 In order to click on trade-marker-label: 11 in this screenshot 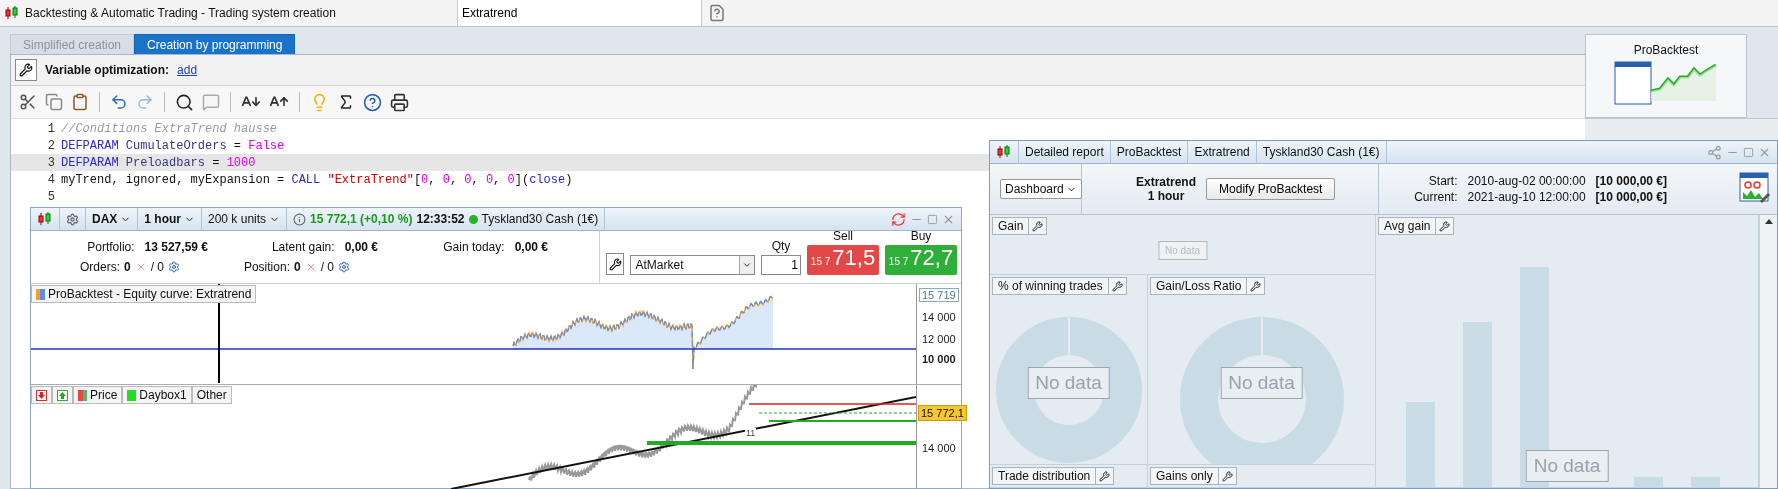, I will do `click(751, 433)`.